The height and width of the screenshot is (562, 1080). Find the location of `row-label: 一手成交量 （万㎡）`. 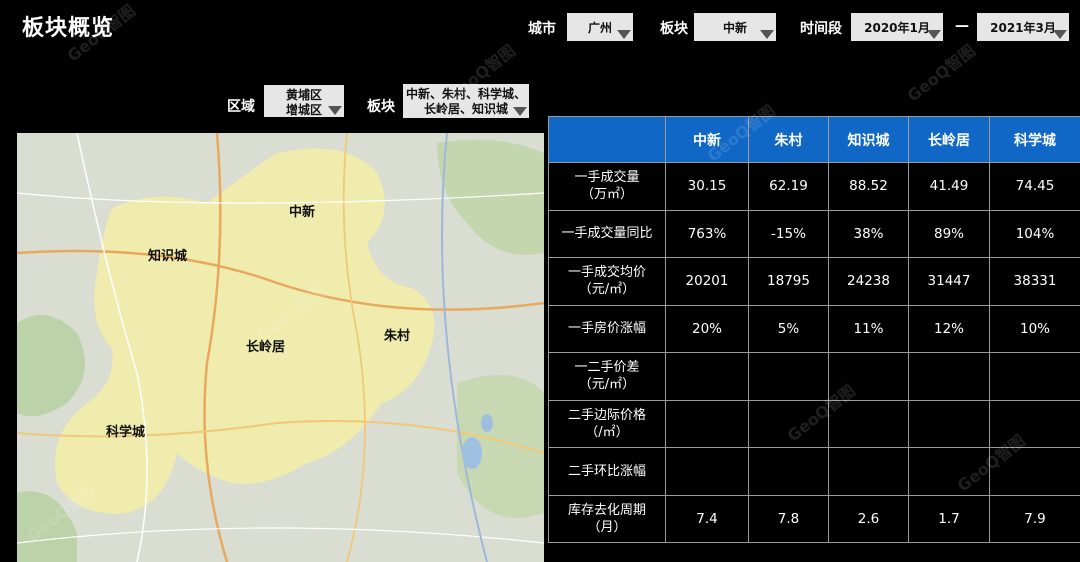

row-label: 一手成交量 （万㎡） is located at coordinates (607, 186).